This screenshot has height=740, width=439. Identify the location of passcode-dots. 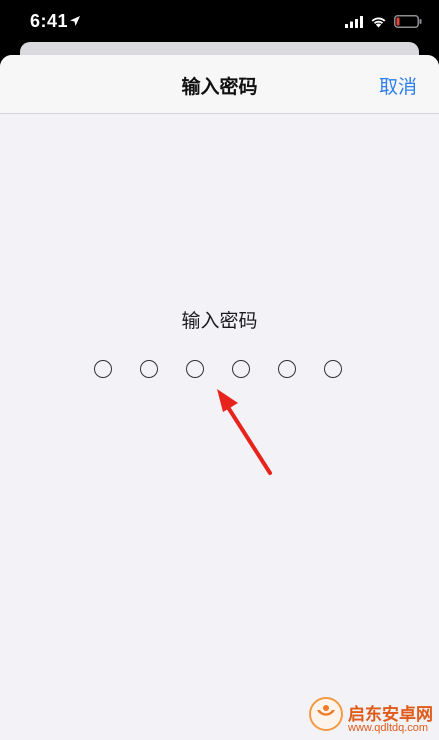
(220, 371).